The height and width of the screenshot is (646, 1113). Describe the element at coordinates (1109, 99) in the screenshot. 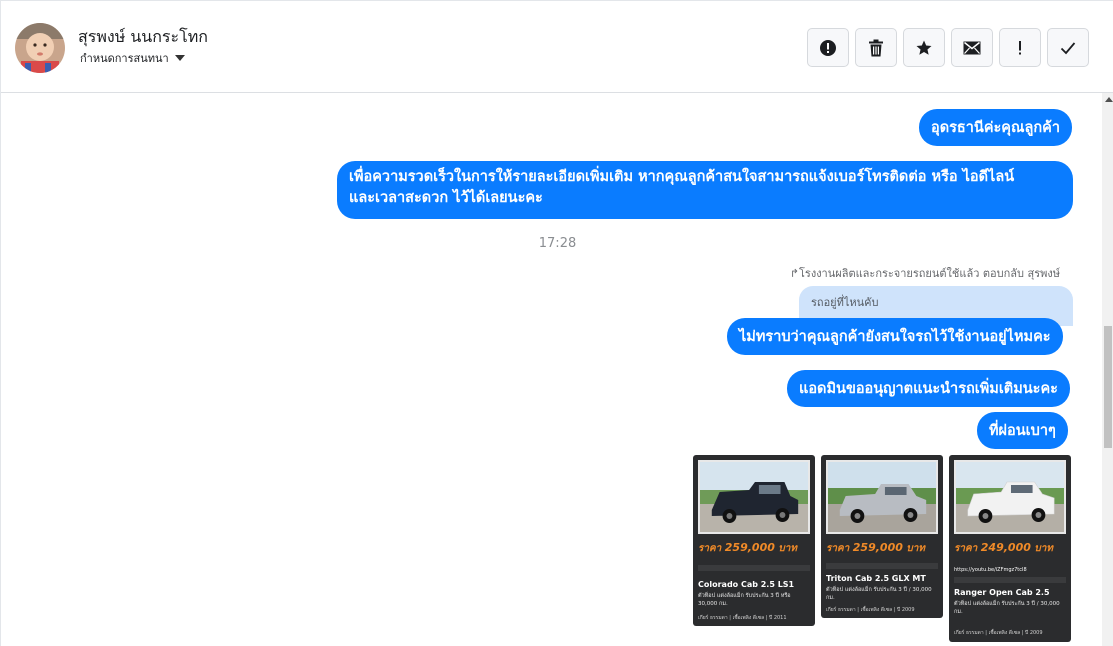

I see `scroll-up-arrow-icon` at that location.